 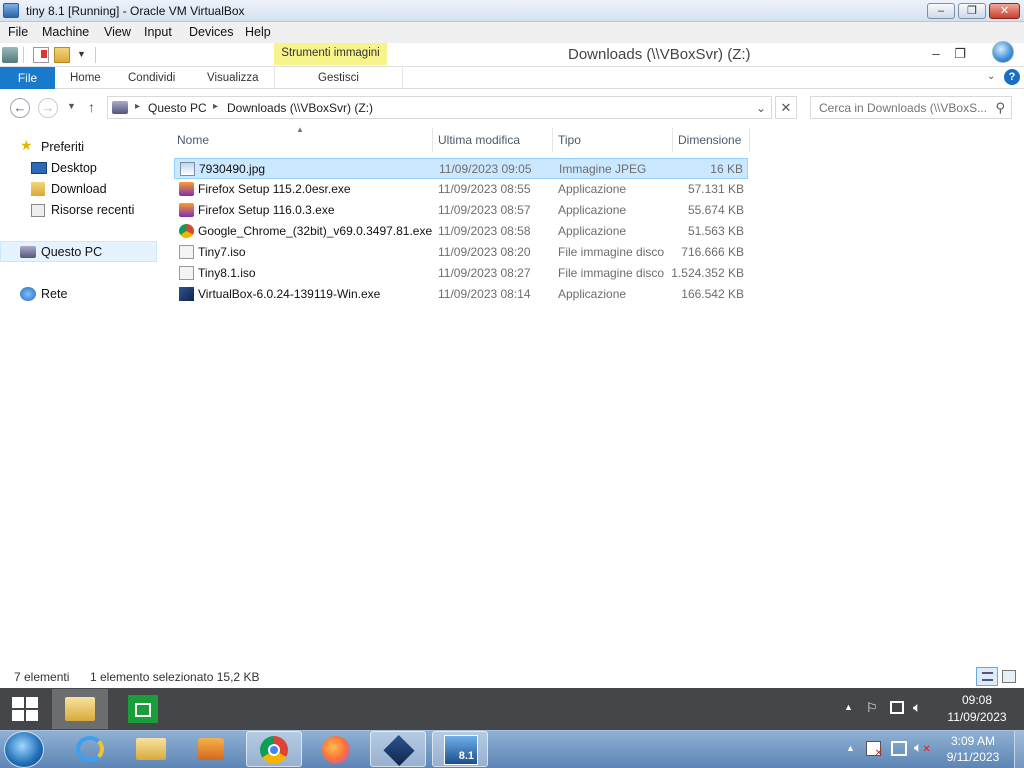 I want to click on menu-view: View, so click(x=117, y=32).